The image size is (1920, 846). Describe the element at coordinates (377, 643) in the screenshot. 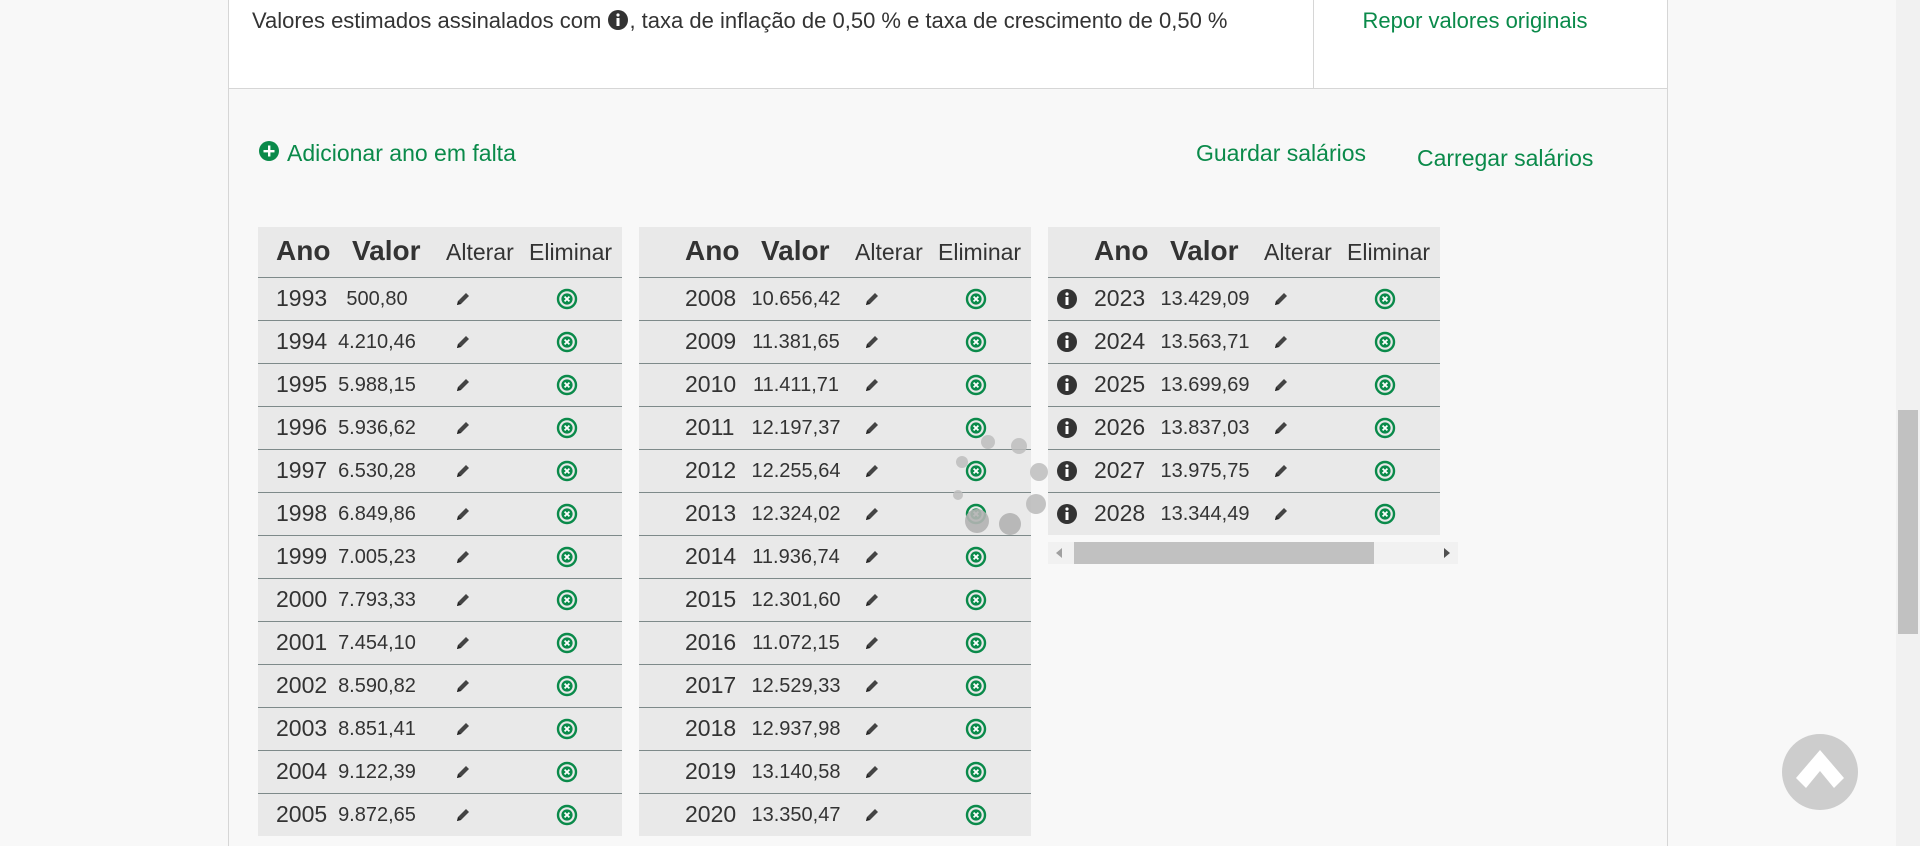

I see `row-value: 7.454,10` at that location.